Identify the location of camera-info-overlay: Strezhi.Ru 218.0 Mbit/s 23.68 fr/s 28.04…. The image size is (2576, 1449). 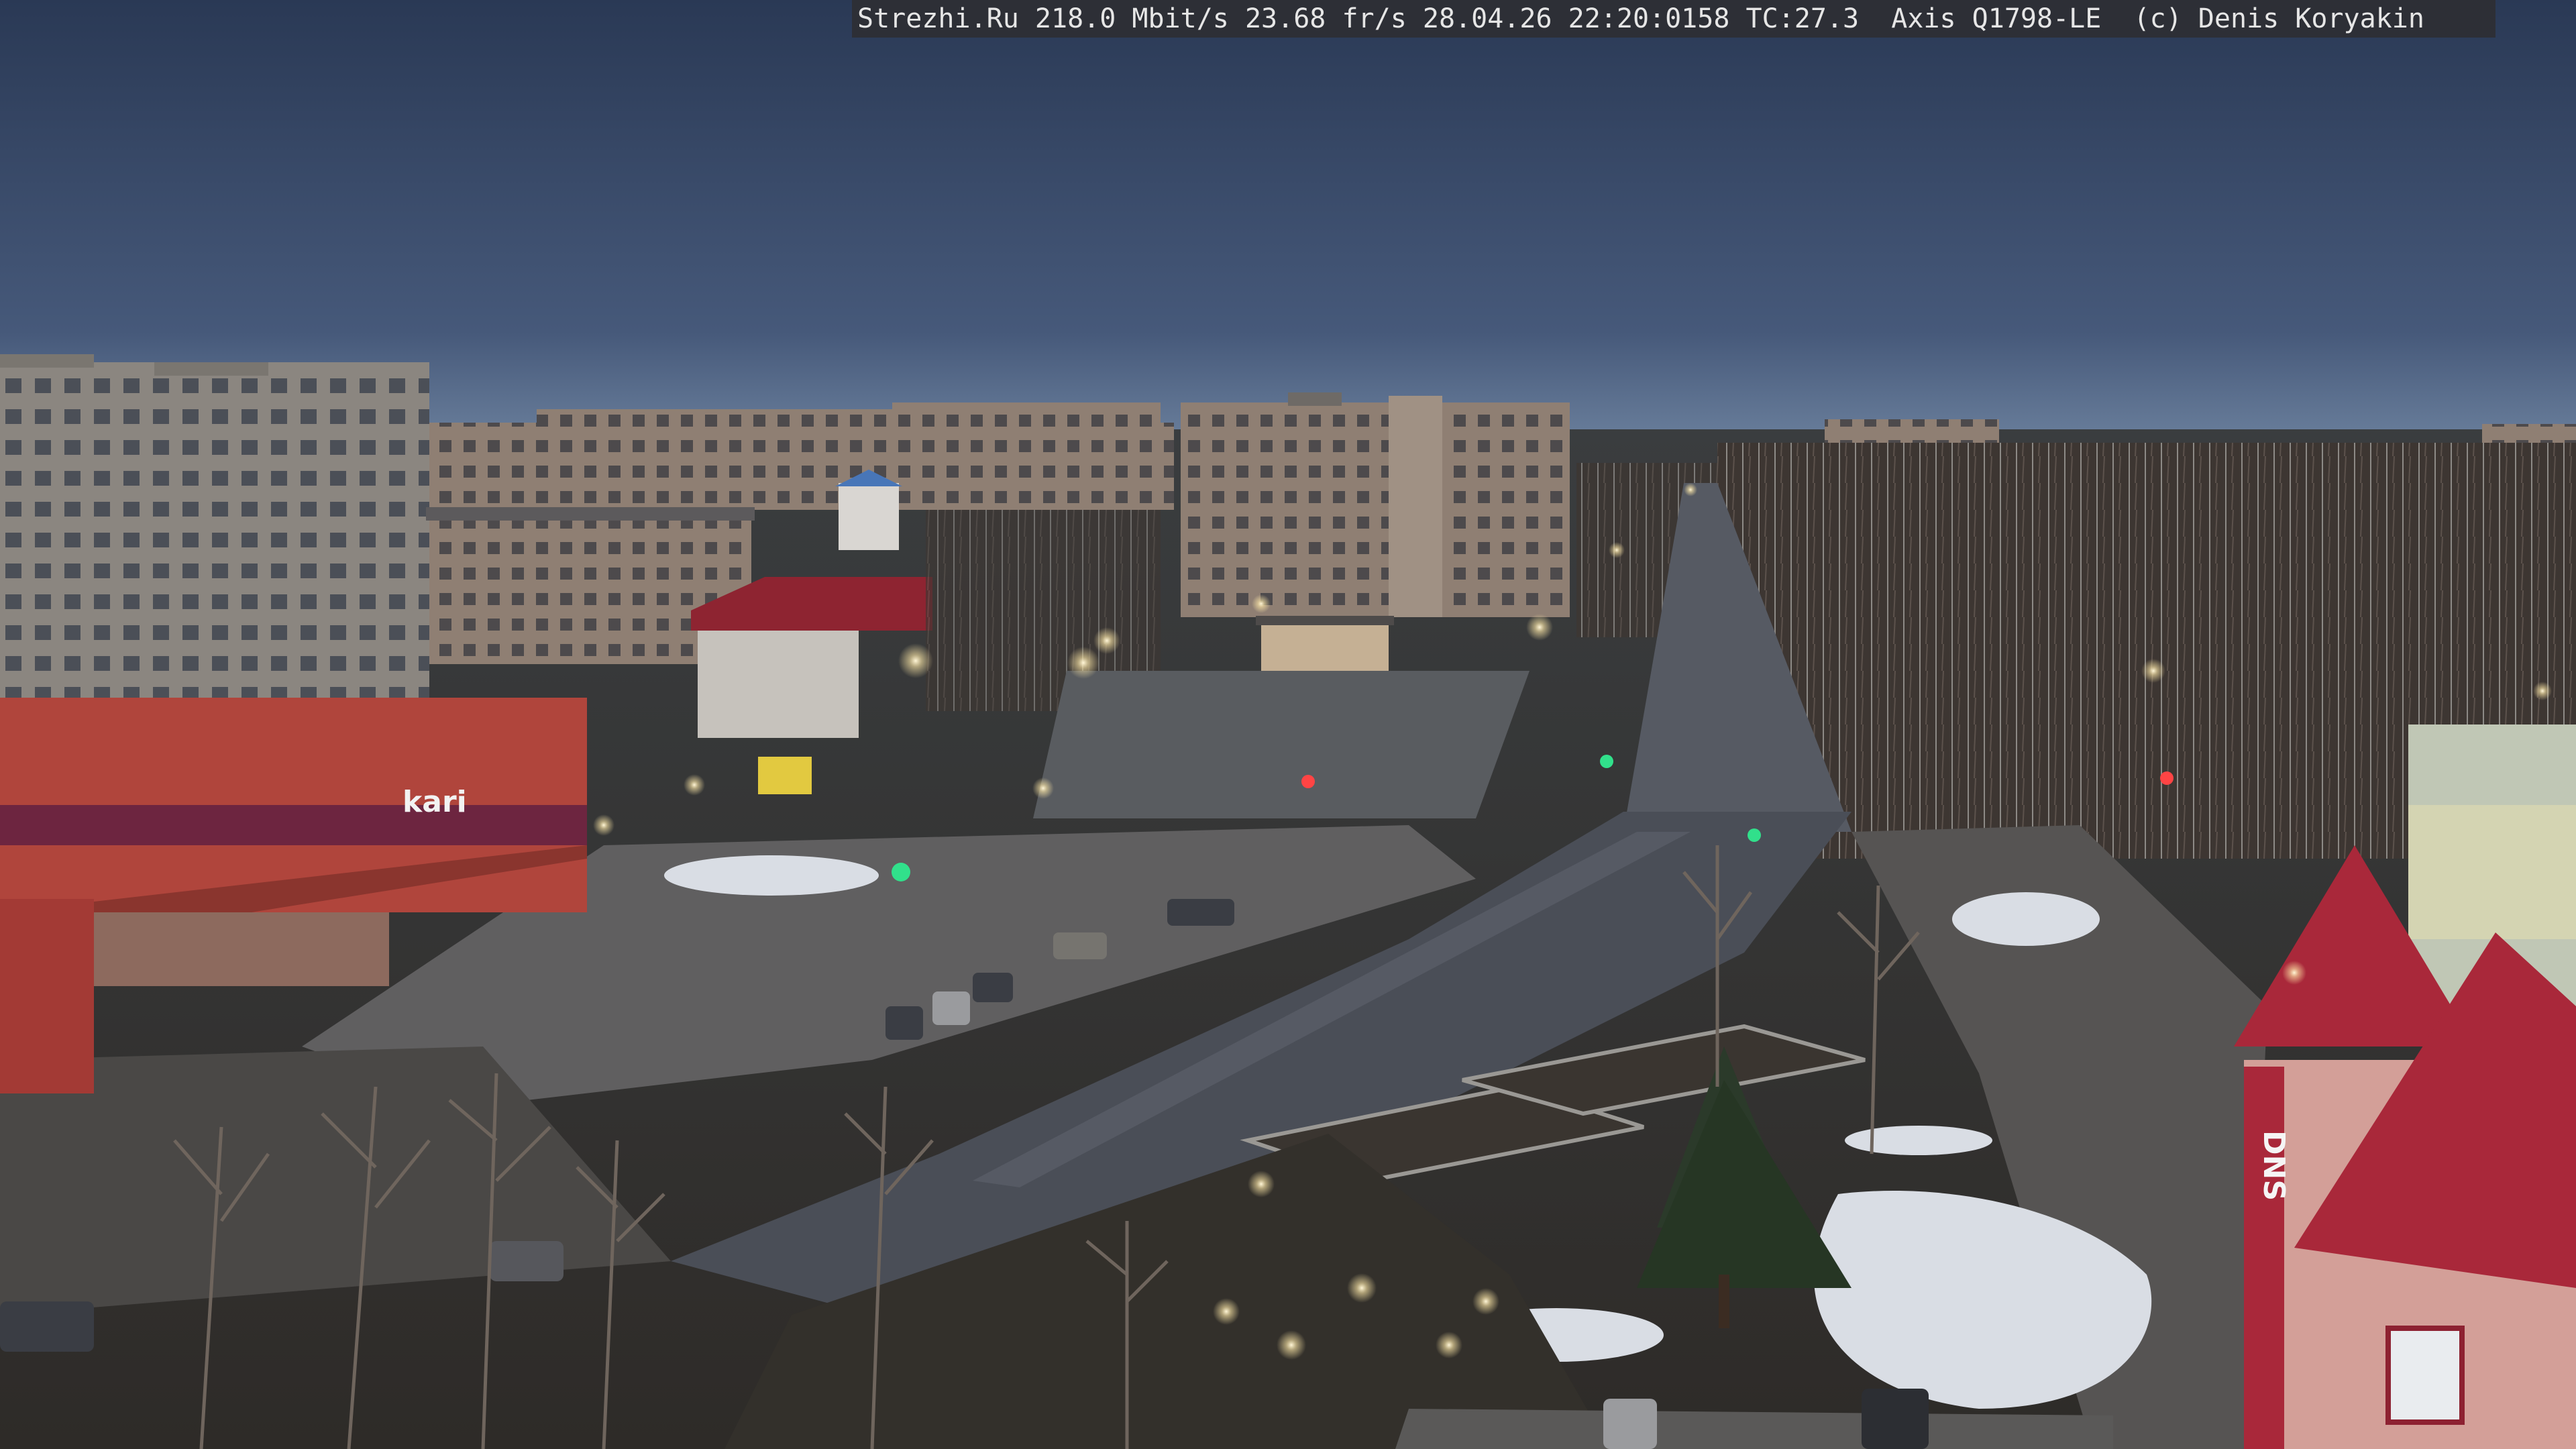
(1674, 19).